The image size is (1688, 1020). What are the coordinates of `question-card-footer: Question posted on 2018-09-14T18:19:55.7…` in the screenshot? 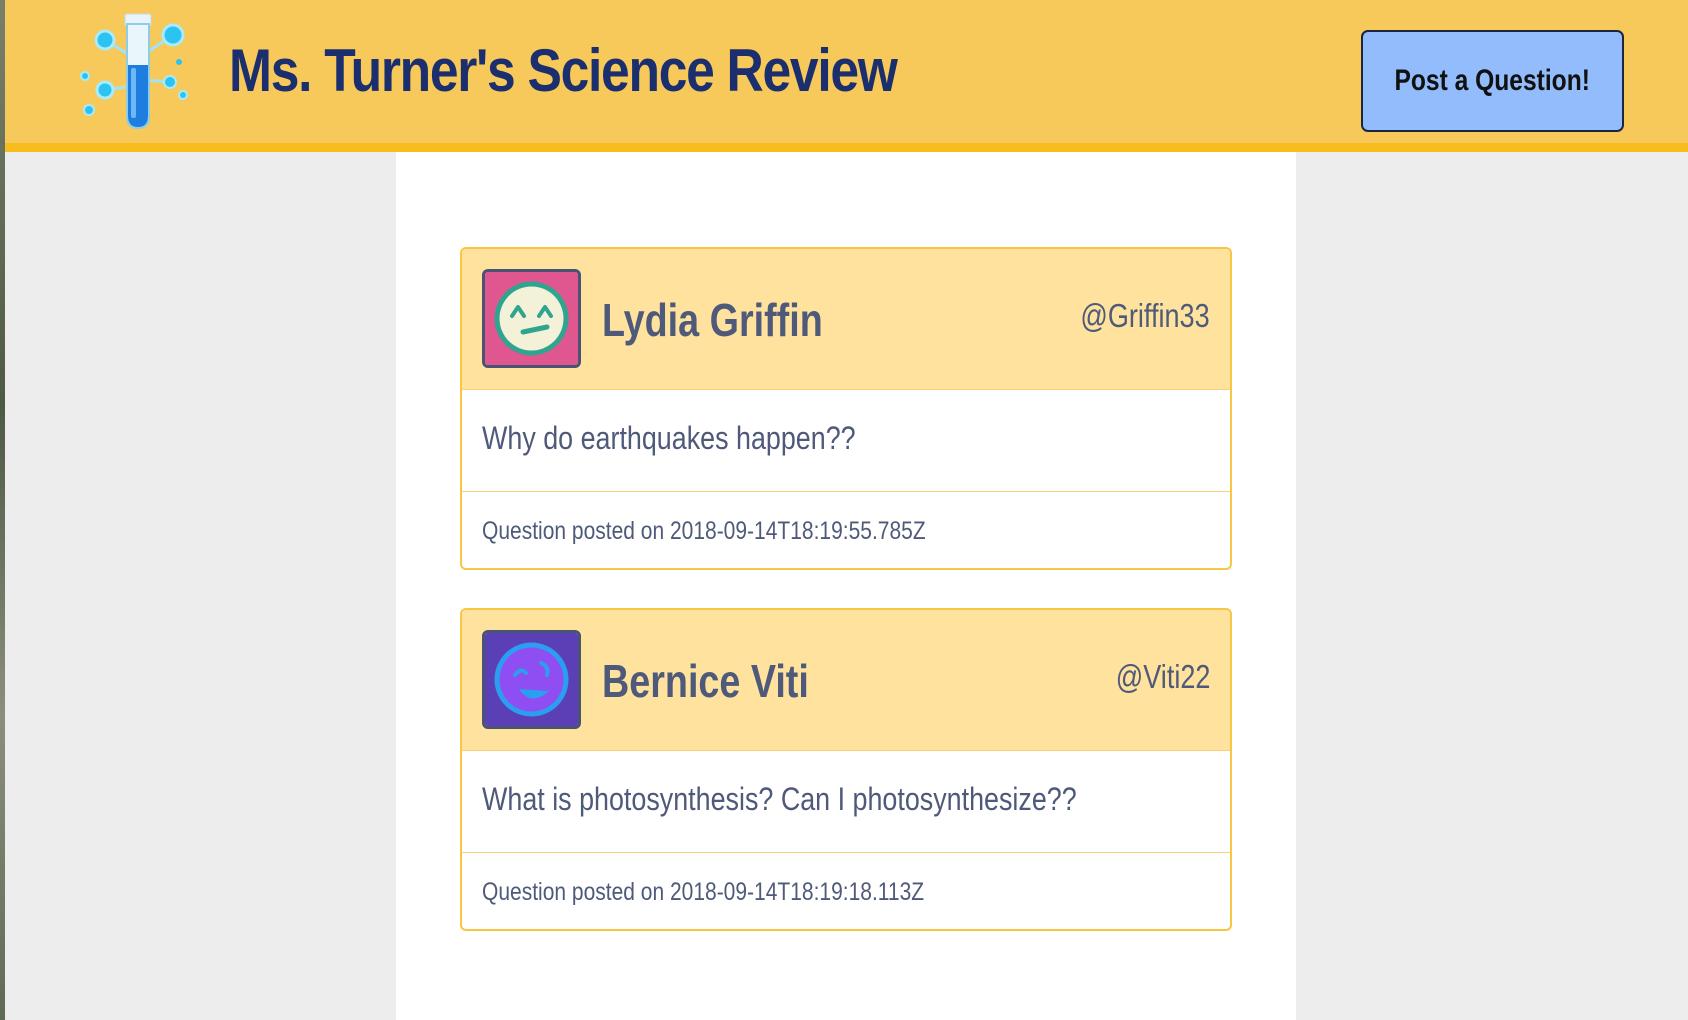 It's located at (846, 530).